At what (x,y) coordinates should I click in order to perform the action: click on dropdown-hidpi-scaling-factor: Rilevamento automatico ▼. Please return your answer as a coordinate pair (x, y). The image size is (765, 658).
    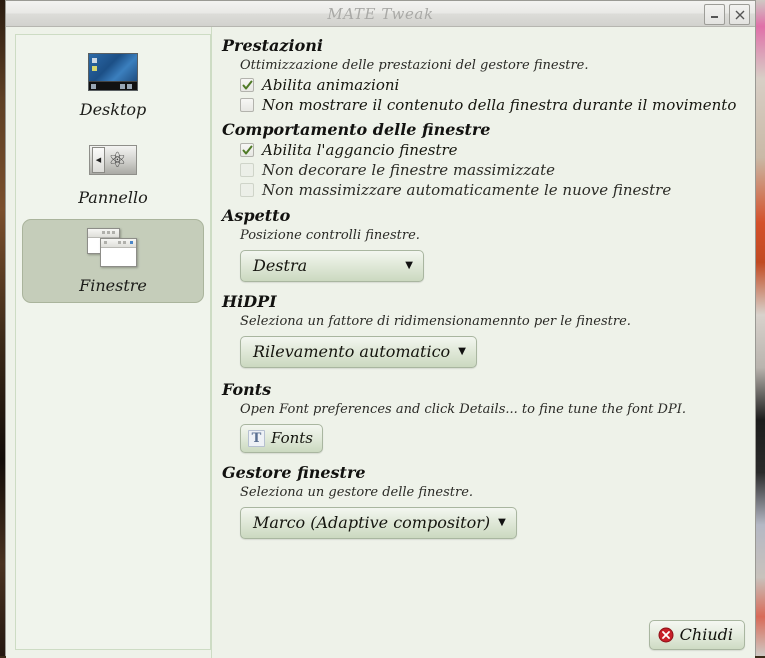
    Looking at the image, I should click on (358, 352).